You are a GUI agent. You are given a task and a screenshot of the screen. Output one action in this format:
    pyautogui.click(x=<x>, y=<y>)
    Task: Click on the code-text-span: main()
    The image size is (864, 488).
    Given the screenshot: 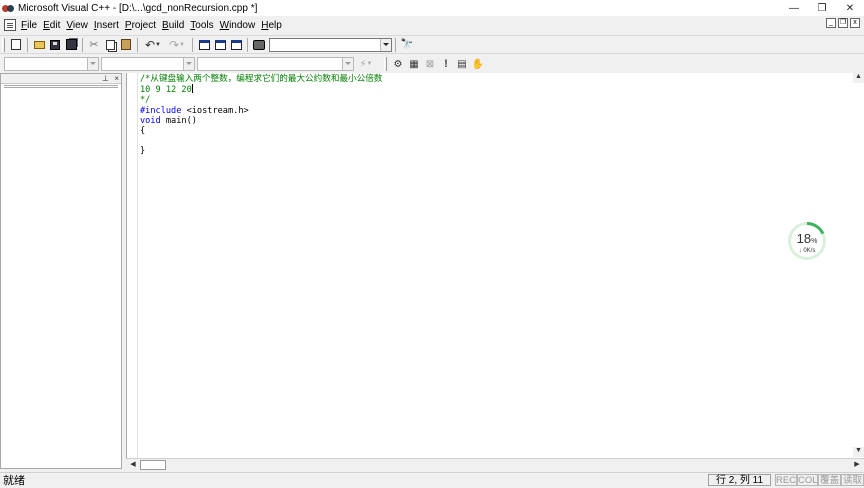 What is the action you would take?
    pyautogui.click(x=178, y=120)
    